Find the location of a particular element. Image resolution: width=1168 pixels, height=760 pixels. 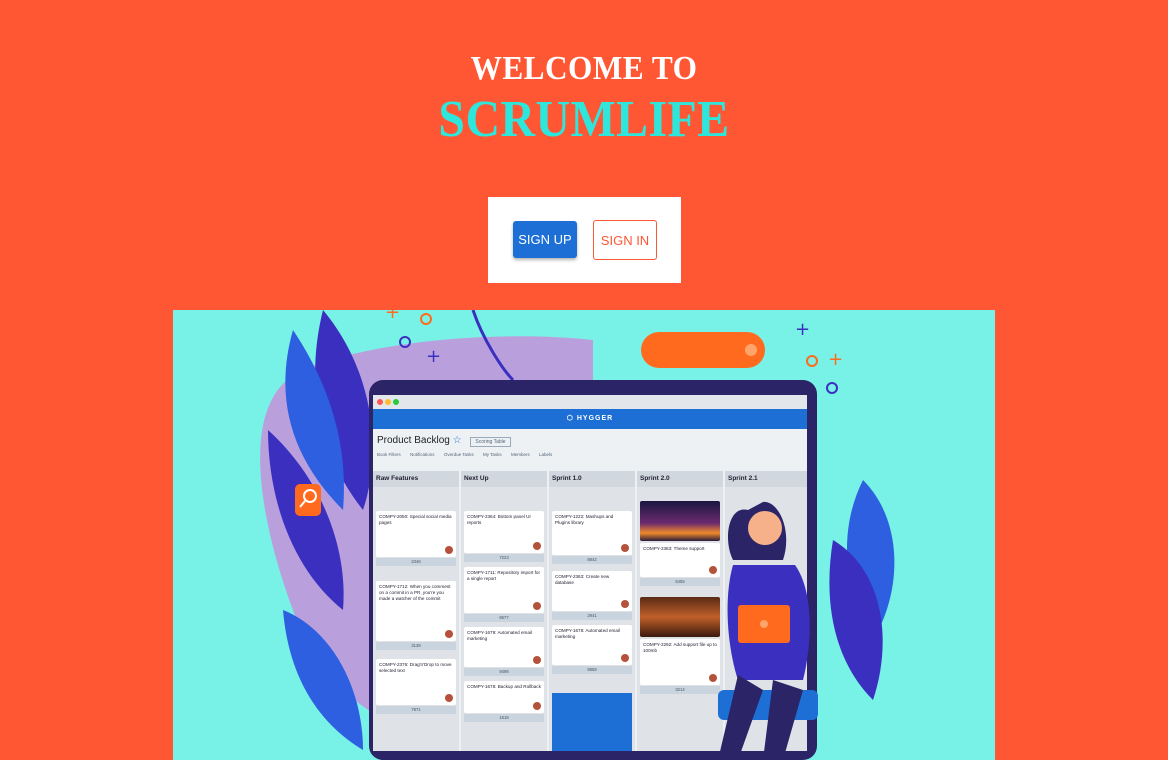

welcome-heading: WELCOME TO is located at coordinates (584, 68).